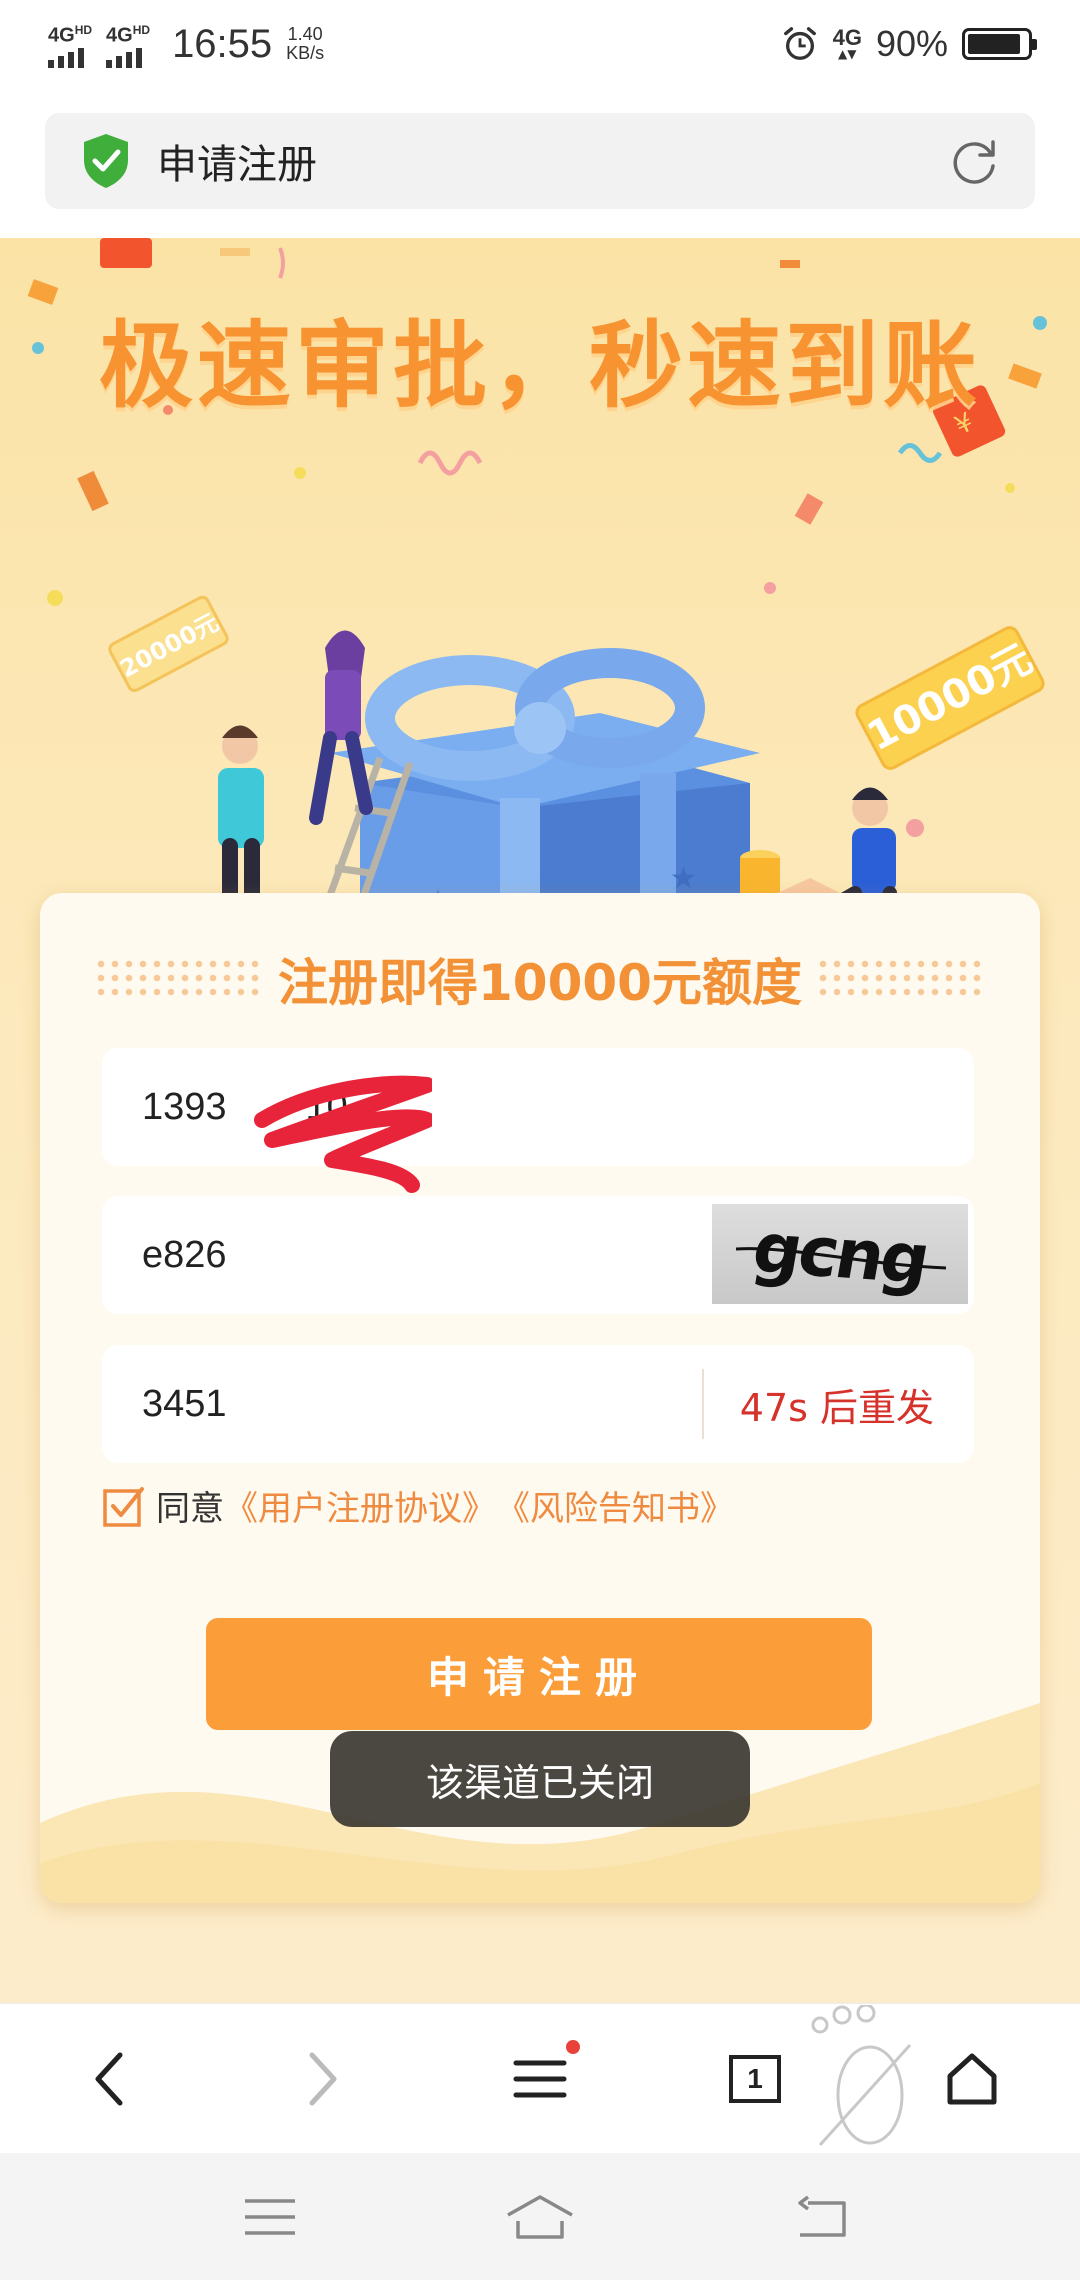  I want to click on battery-percent: 90%, so click(911, 43).